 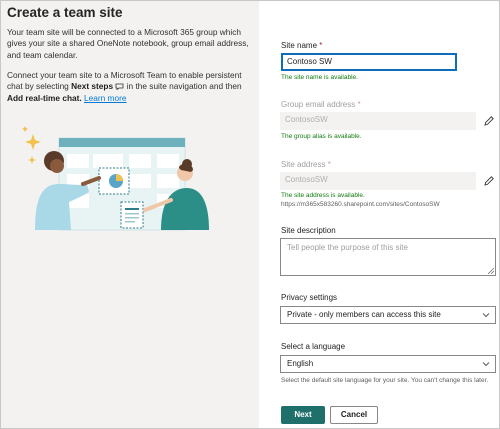 I want to click on teams-info-part2: in the suite navigation and then, so click(x=183, y=86).